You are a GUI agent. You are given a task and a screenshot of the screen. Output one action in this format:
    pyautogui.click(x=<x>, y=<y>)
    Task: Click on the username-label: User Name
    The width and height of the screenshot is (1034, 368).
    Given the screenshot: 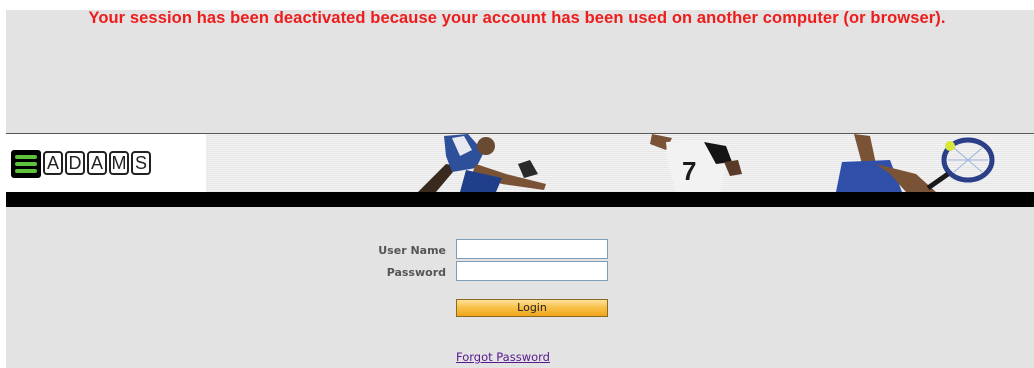 What is the action you would take?
    pyautogui.click(x=412, y=250)
    